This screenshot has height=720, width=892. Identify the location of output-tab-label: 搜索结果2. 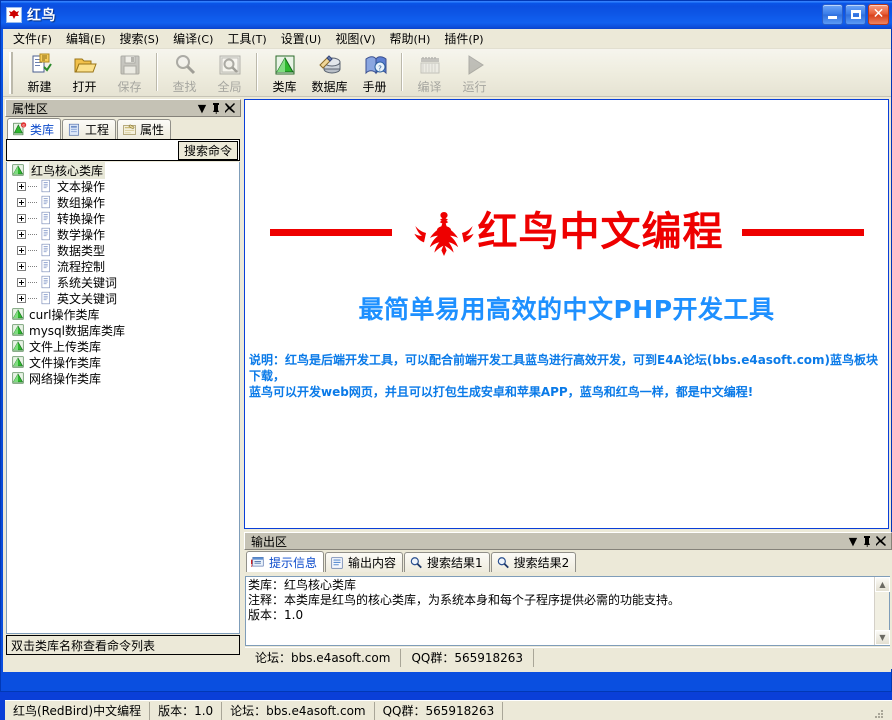
(541, 563).